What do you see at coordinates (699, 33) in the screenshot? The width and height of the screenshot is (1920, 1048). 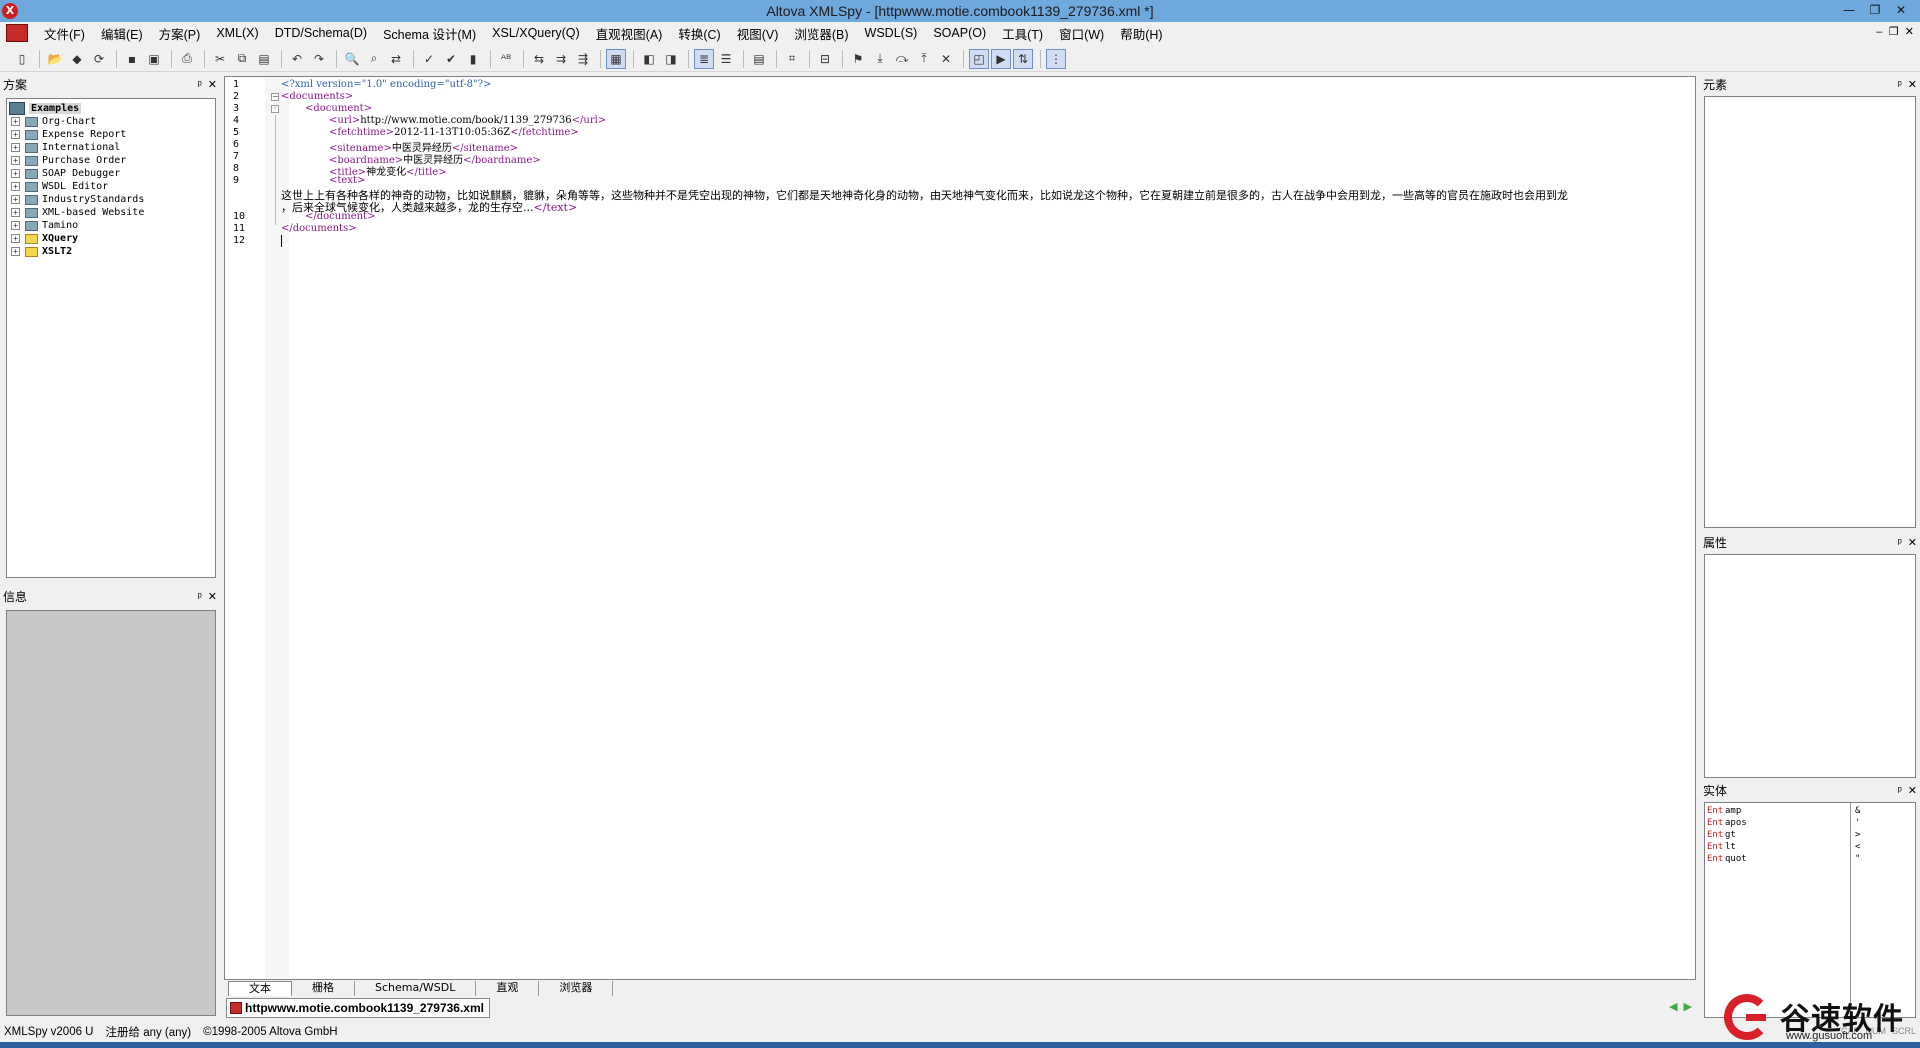 I see `menu-convert: 转换(C)` at bounding box center [699, 33].